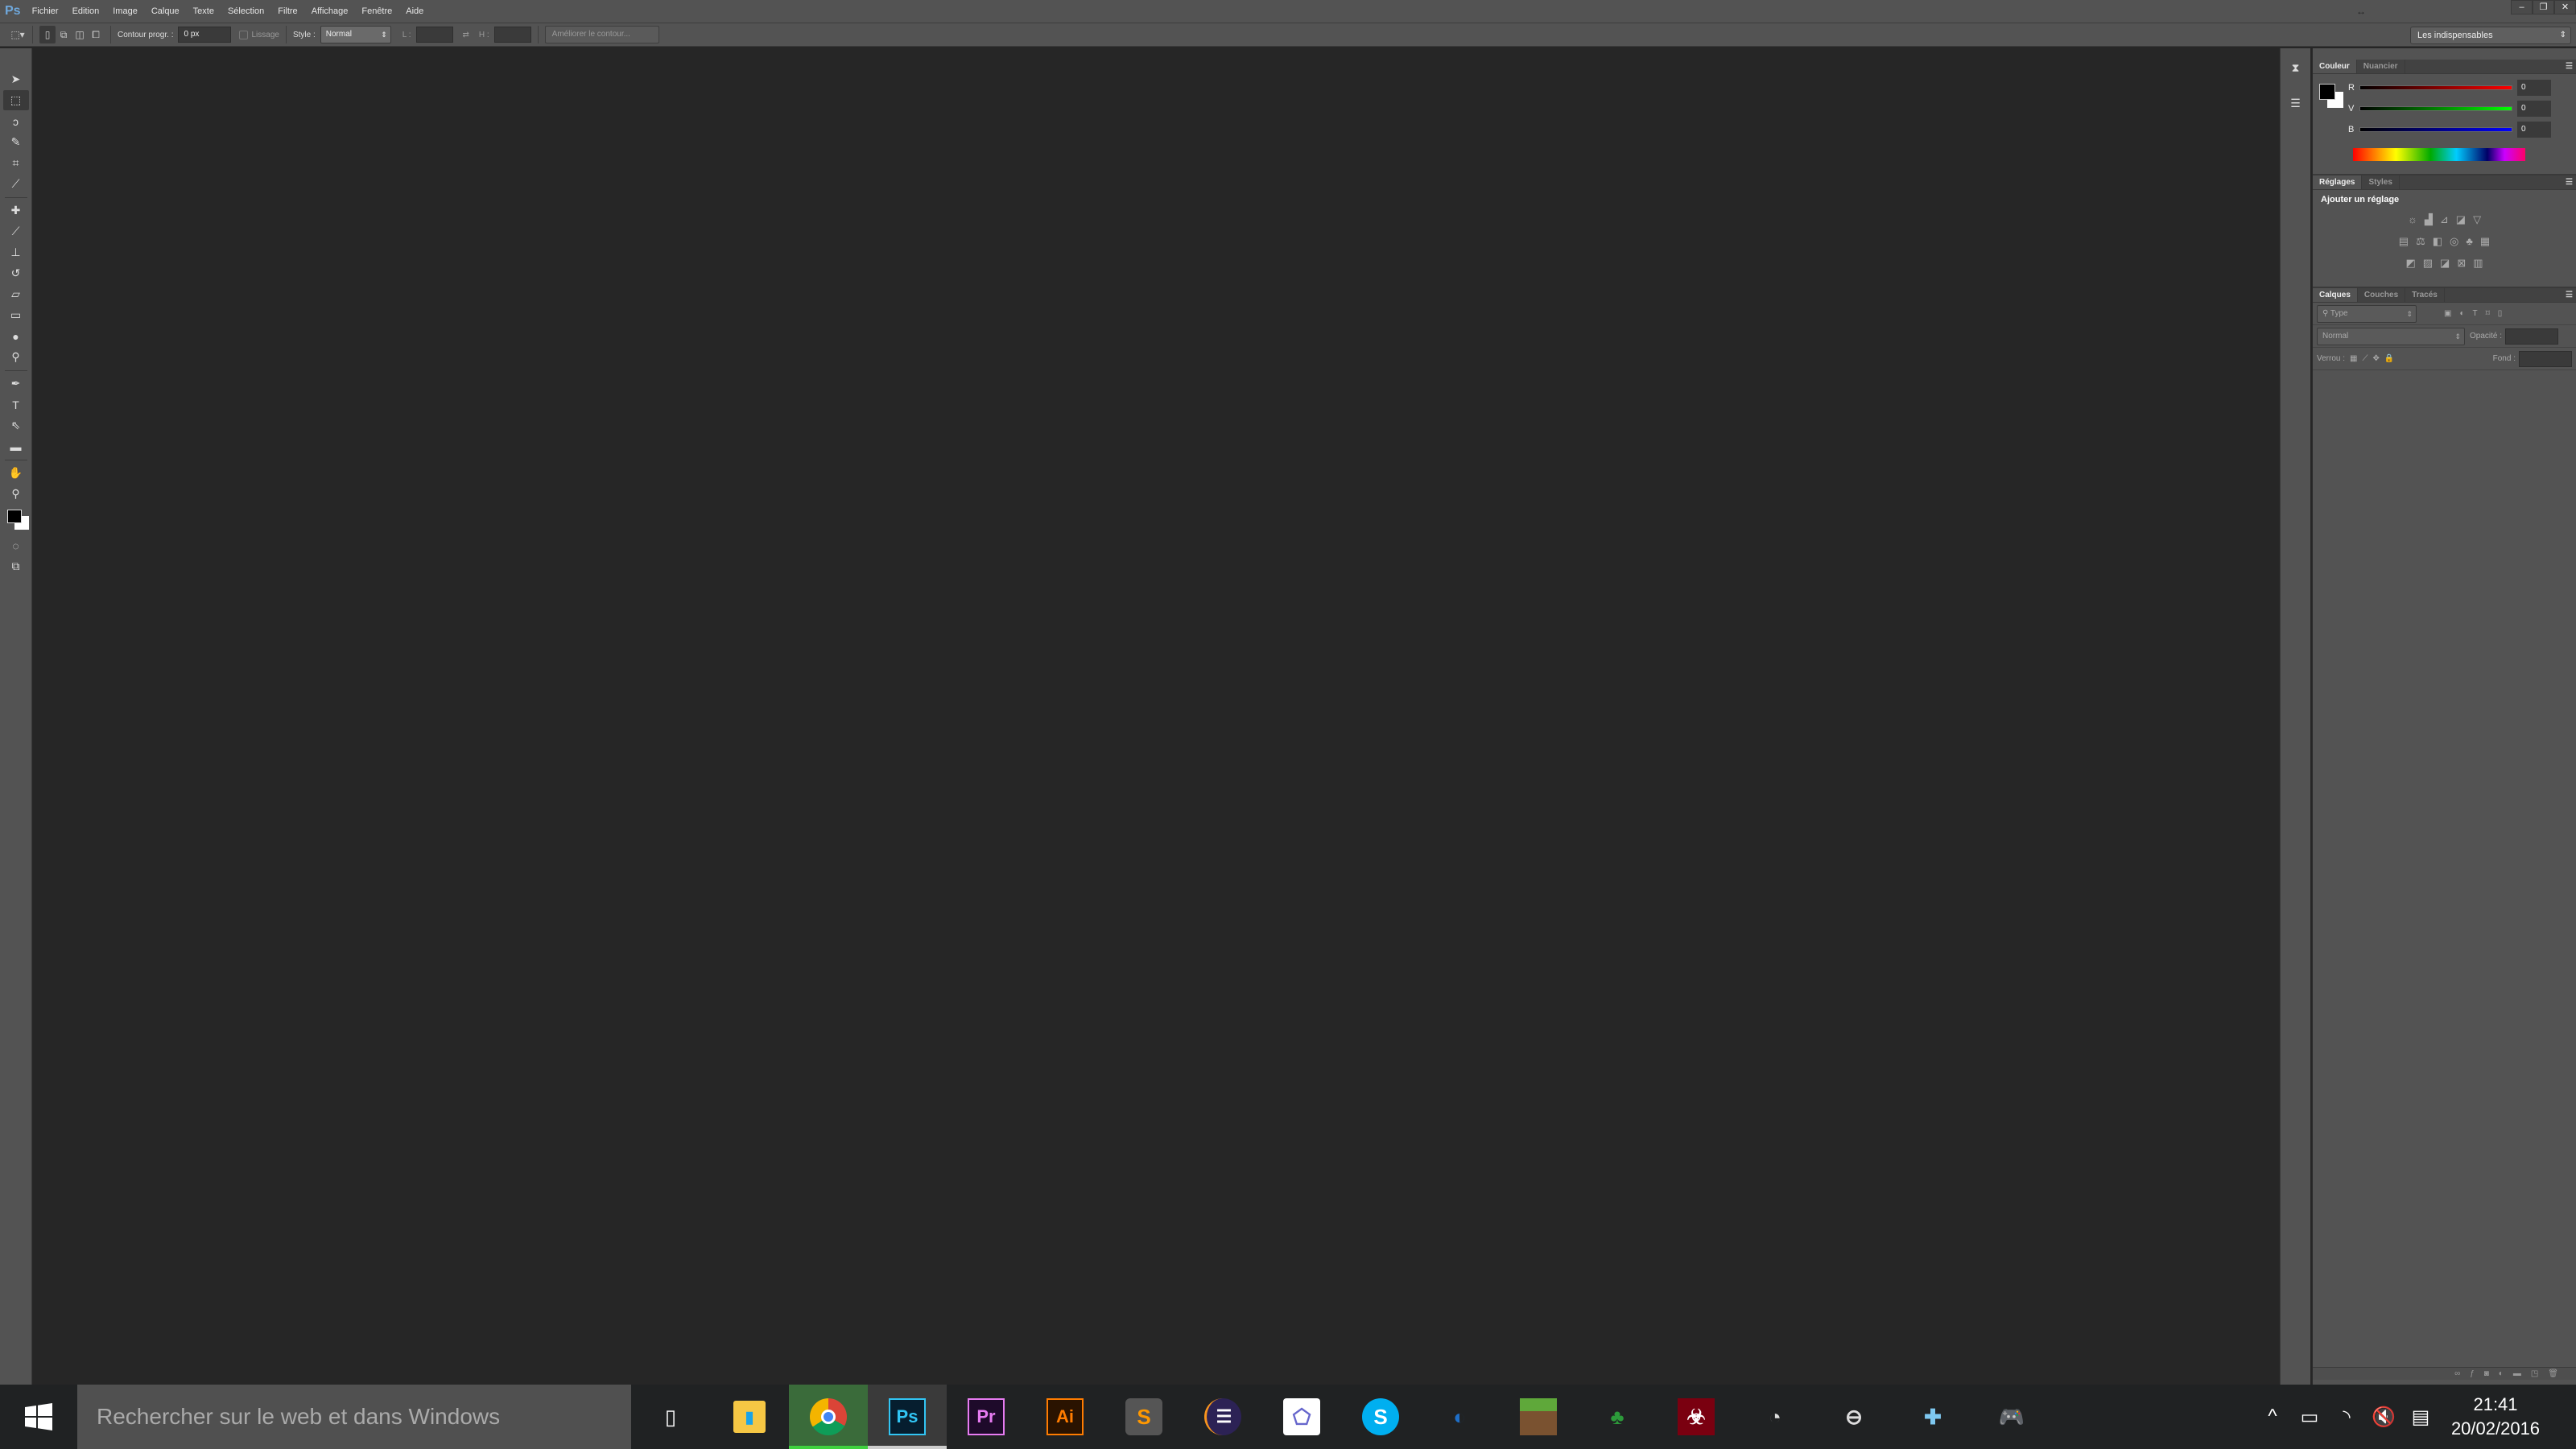 Image resolution: width=2576 pixels, height=1449 pixels. I want to click on red-slider, so click(2435, 87).